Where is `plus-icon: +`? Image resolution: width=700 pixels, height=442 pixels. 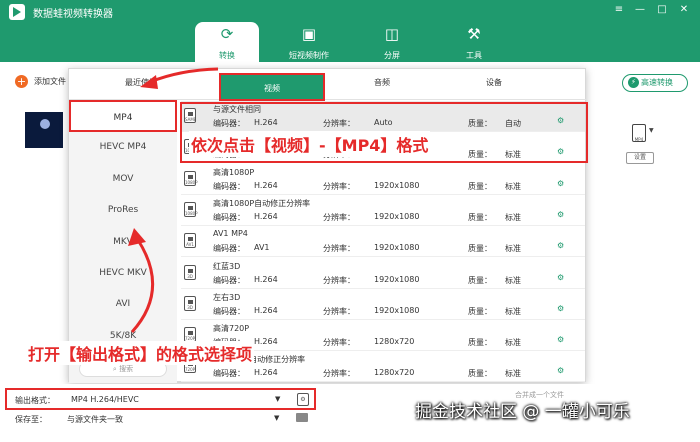
plus-icon: + is located at coordinates (21, 81).